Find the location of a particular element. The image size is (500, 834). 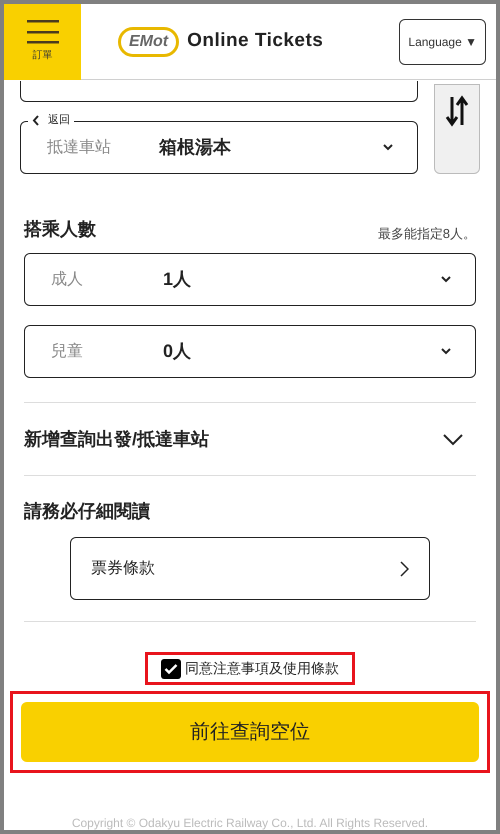

field-value: 1人 is located at coordinates (177, 279).